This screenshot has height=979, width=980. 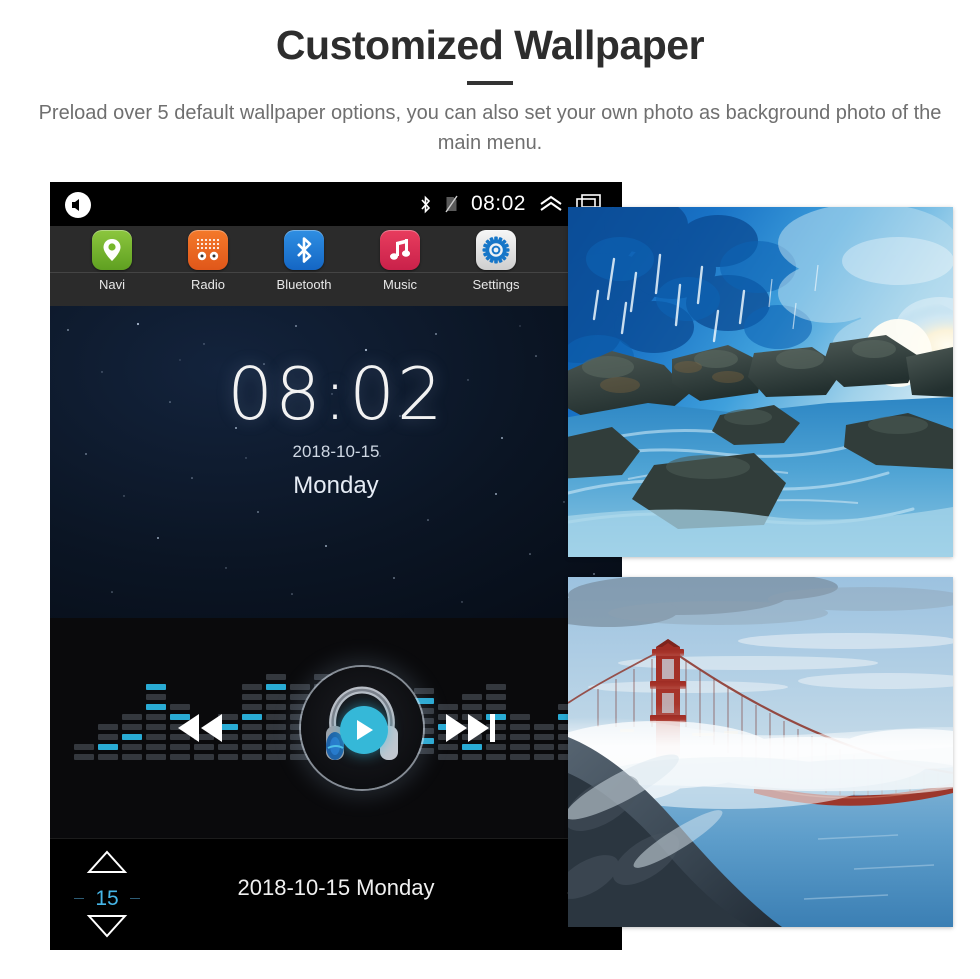 What do you see at coordinates (200, 730) in the screenshot?
I see `previous-track-button` at bounding box center [200, 730].